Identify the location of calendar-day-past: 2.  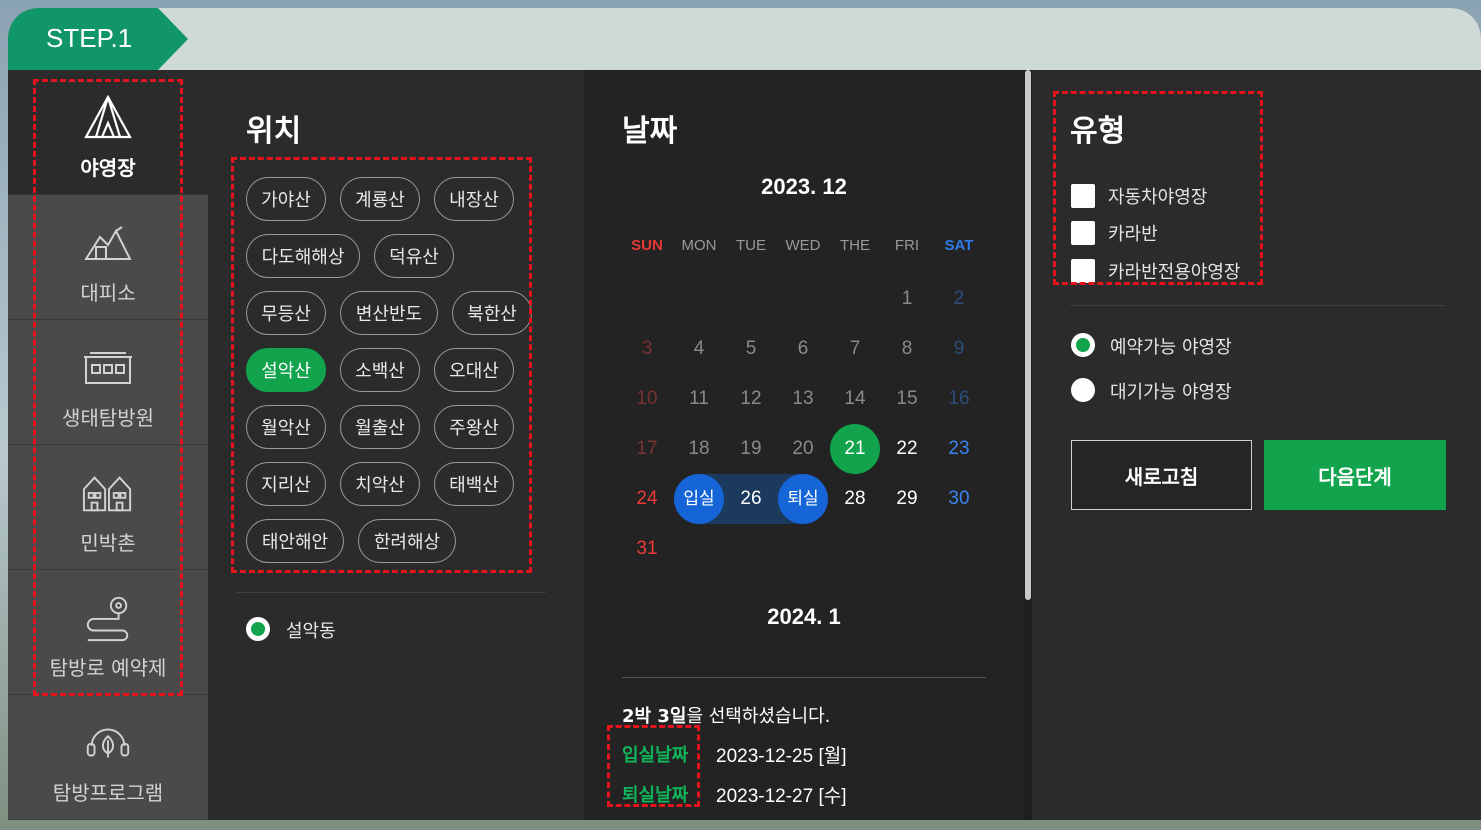
(959, 298).